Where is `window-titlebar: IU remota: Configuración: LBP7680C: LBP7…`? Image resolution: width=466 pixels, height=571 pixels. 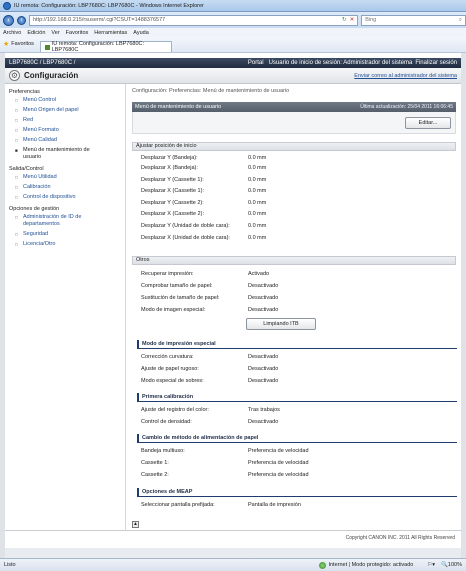 window-titlebar: IU remota: Configuración: LBP7680C: LBP7… is located at coordinates (233, 6).